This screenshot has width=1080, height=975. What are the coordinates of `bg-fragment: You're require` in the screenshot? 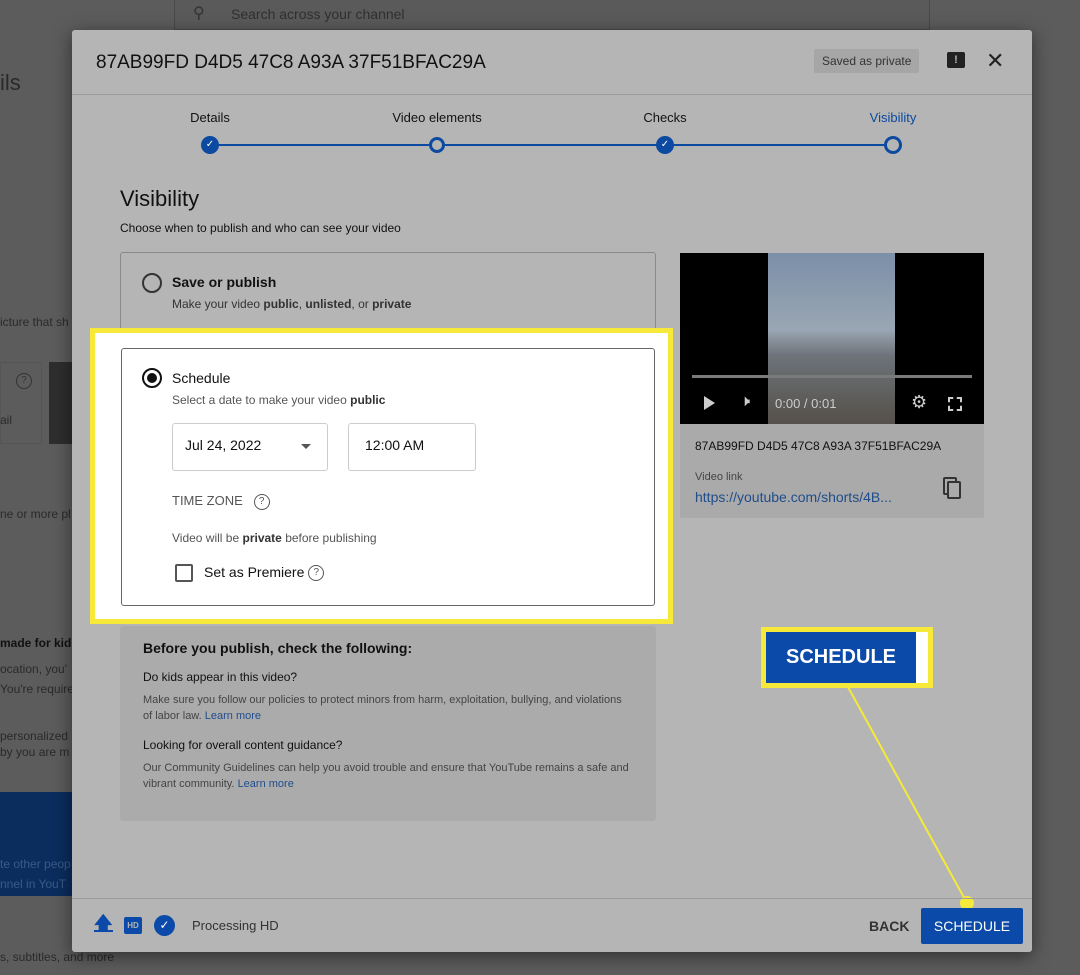 It's located at (37, 689).